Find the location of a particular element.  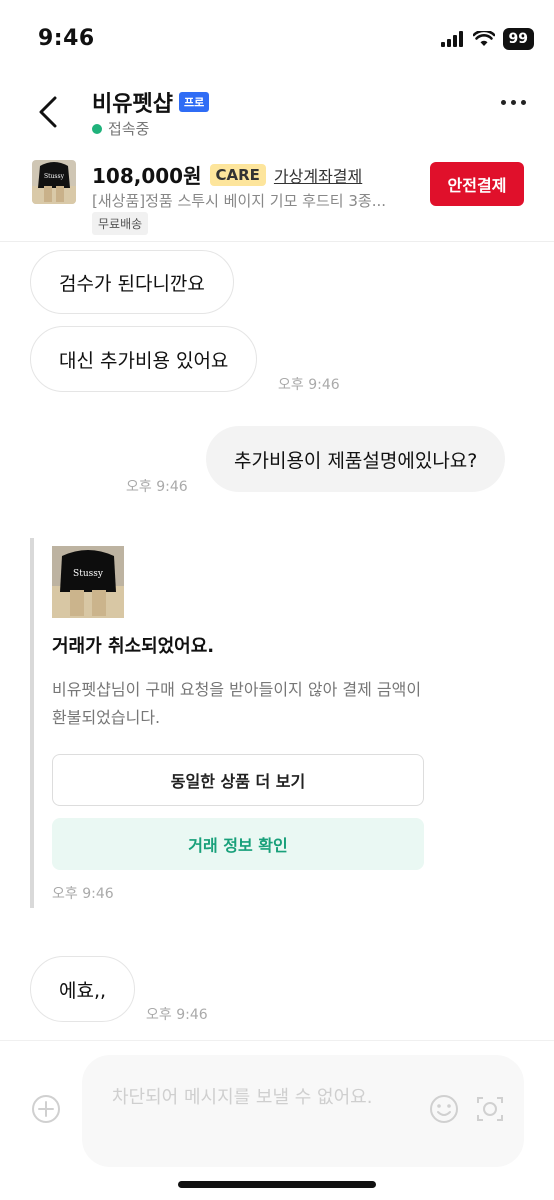

care-badge: CARE is located at coordinates (237, 174).